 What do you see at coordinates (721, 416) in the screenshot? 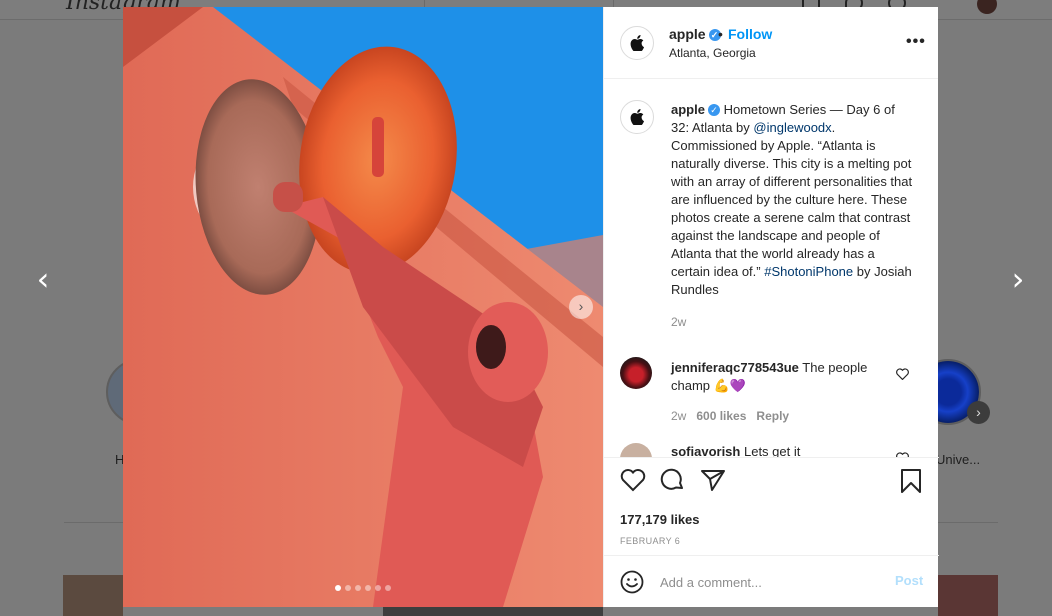
I see `comment-likes: 600 likes` at bounding box center [721, 416].